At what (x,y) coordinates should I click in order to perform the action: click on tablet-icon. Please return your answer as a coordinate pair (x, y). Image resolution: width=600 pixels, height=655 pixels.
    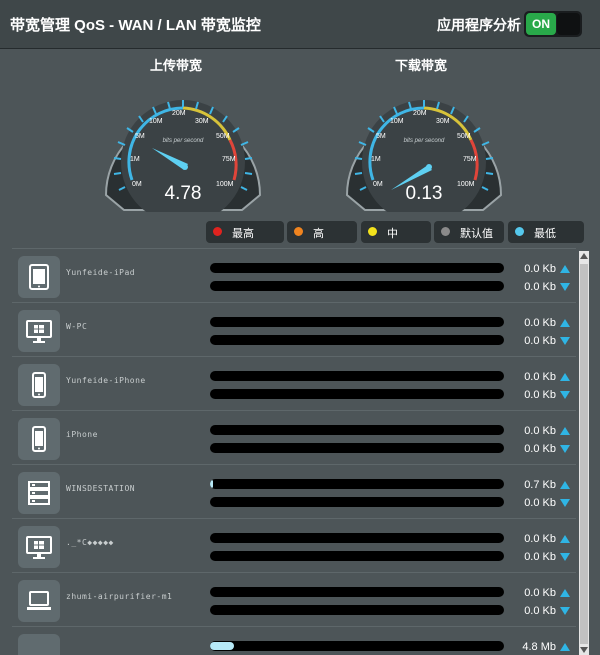
    Looking at the image, I should click on (39, 277).